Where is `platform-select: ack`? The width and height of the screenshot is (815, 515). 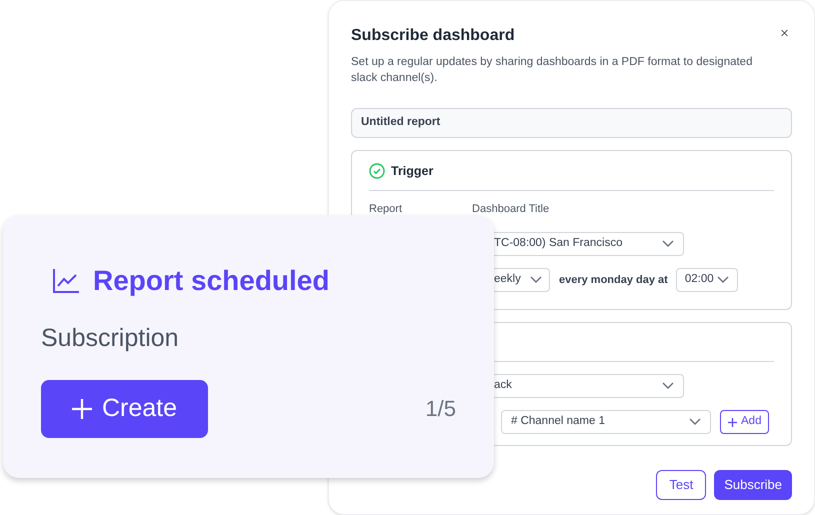 platform-select: ack is located at coordinates (589, 386).